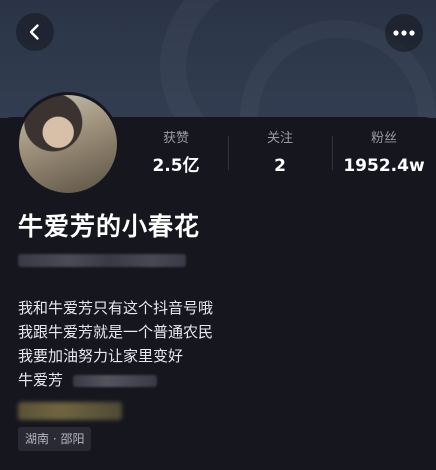 This screenshot has height=470, width=436. Describe the element at coordinates (102, 260) in the screenshot. I see `redacted-account-id` at that location.